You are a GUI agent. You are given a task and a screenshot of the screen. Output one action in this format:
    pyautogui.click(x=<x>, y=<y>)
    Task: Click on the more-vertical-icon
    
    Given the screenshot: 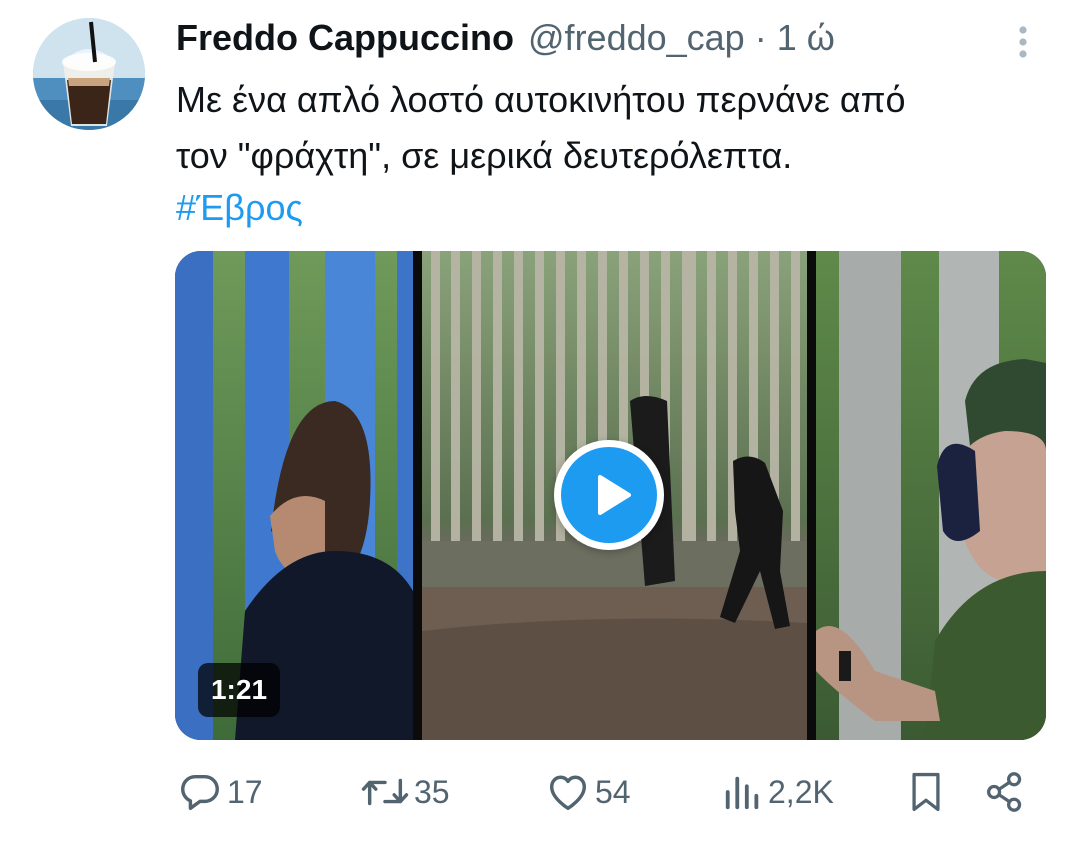 What is the action you would take?
    pyautogui.click(x=1023, y=42)
    